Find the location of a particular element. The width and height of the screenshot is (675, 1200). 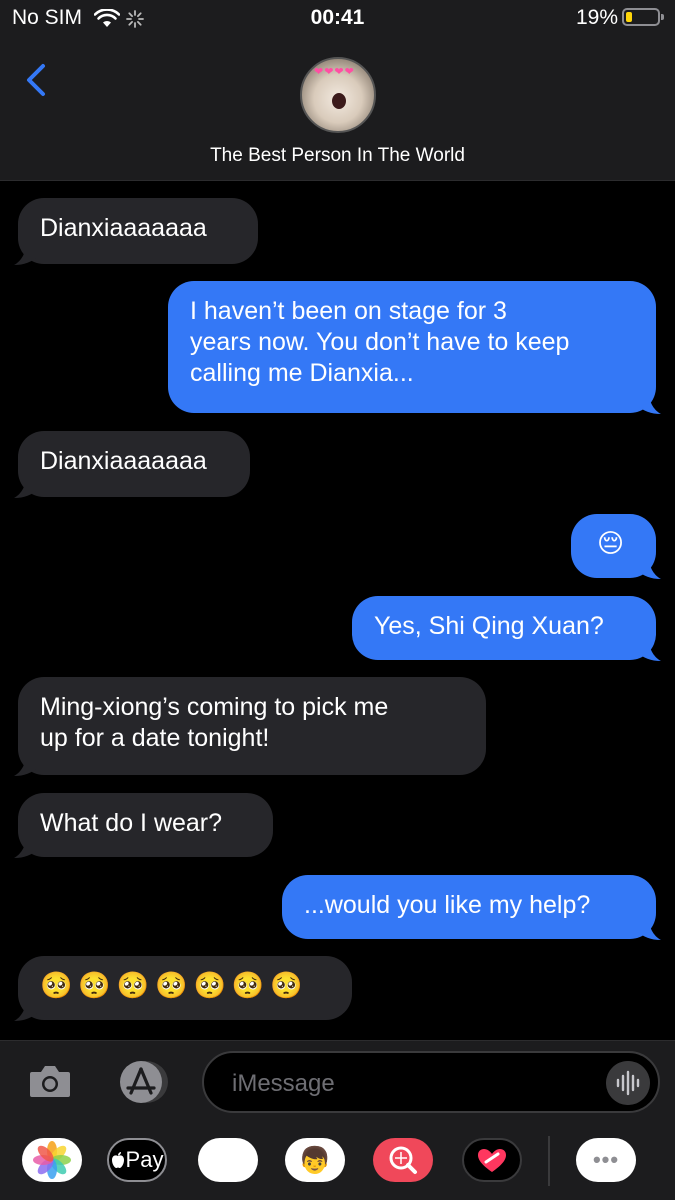

memoji-monkey-icon: 🐵 is located at coordinates (228, 1160).